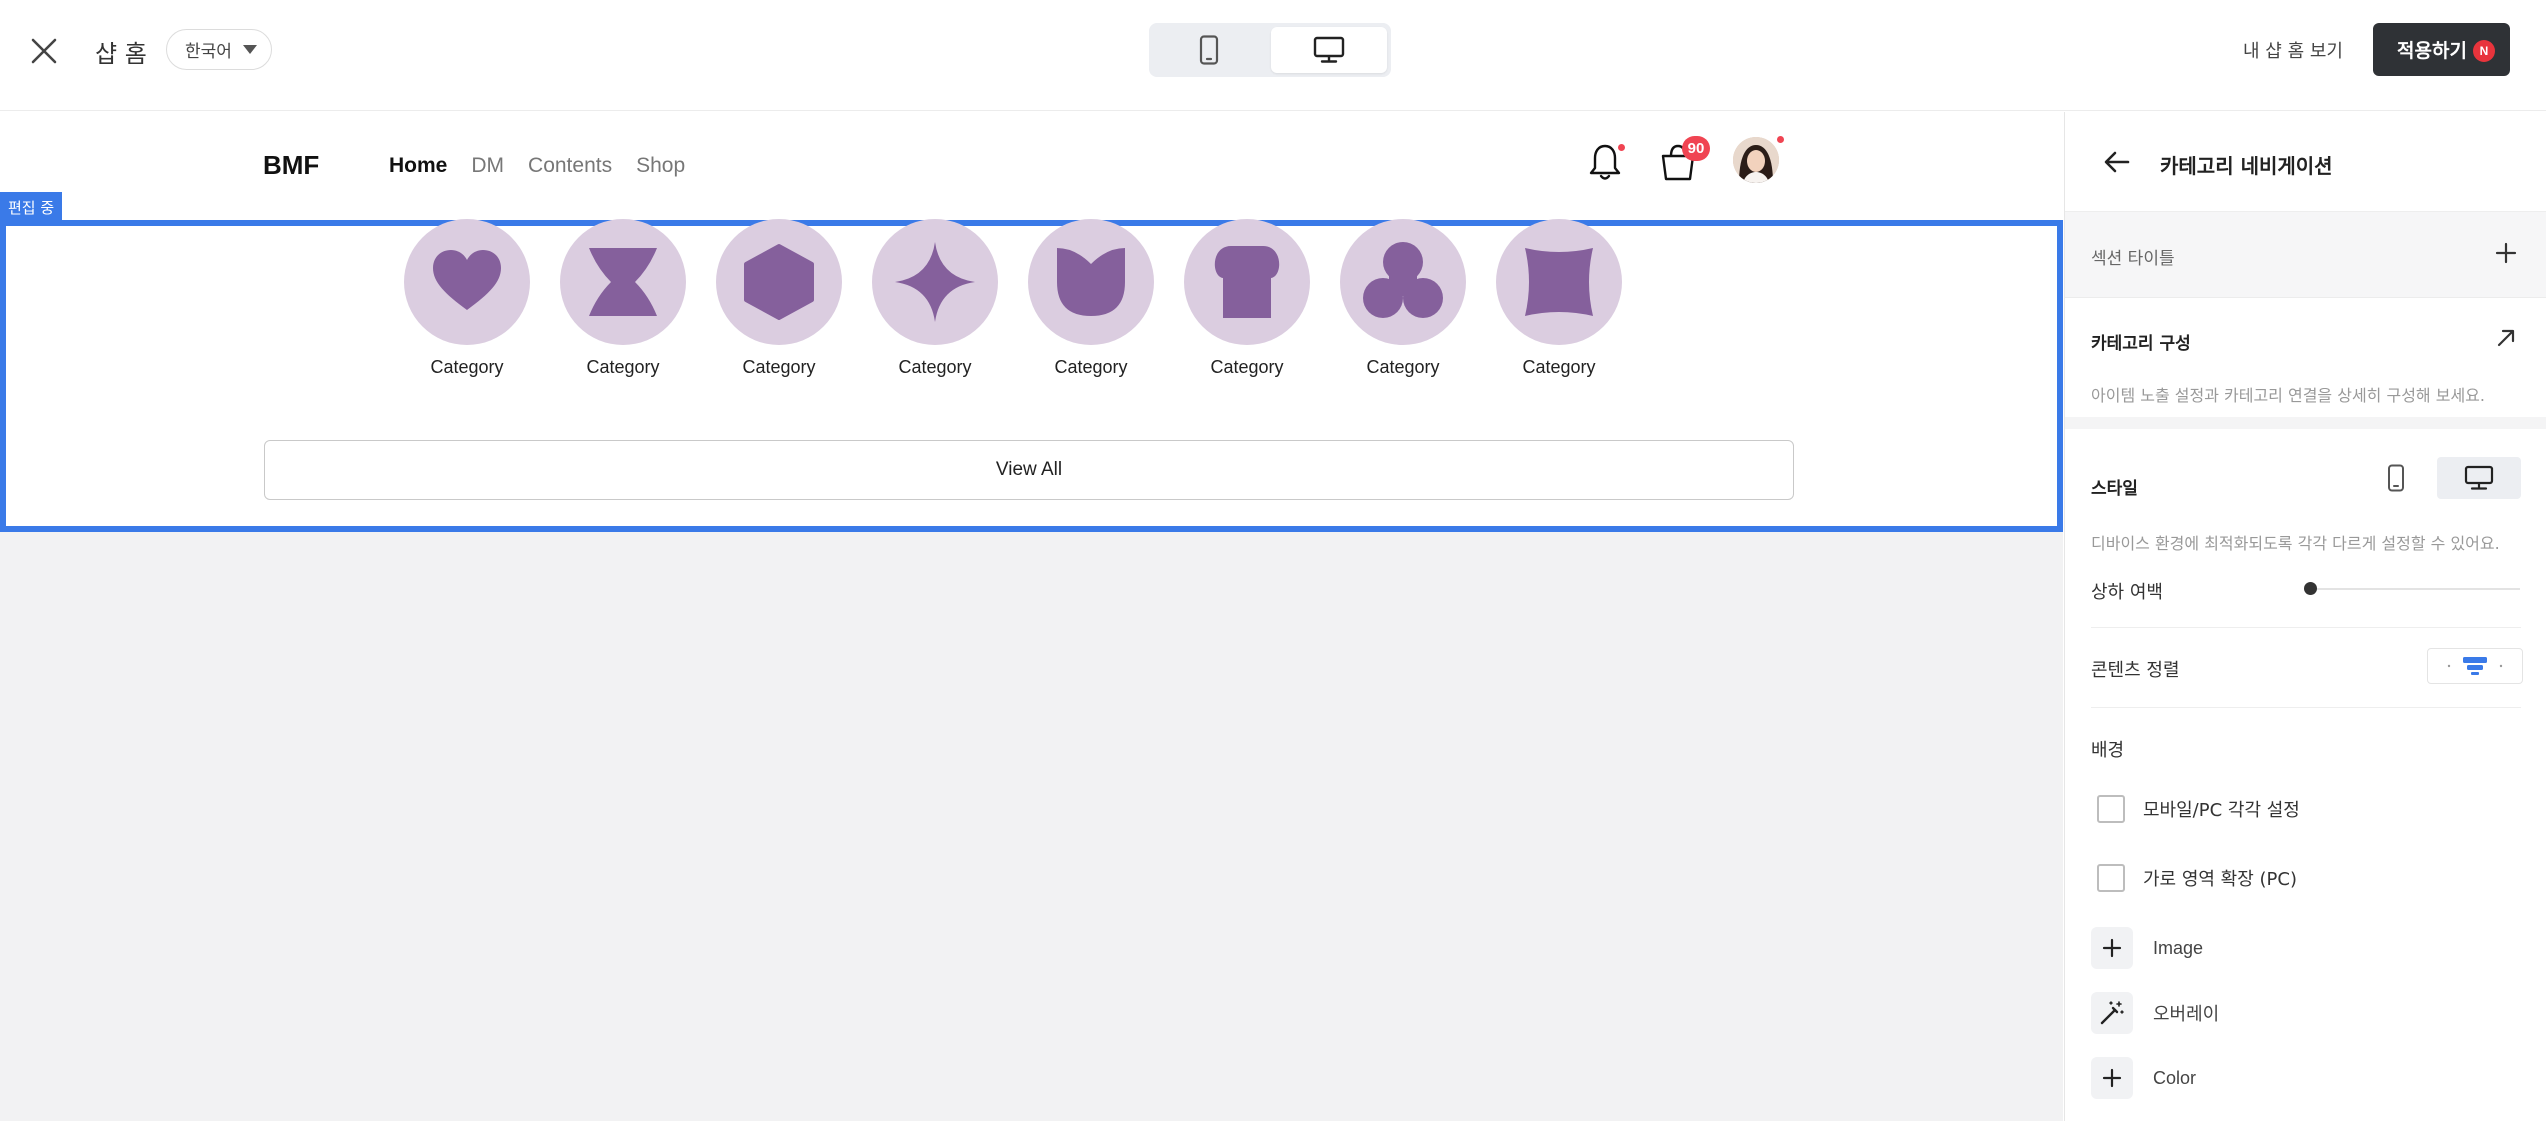 The image size is (2546, 1121). I want to click on style-desktop-button, so click(2479, 478).